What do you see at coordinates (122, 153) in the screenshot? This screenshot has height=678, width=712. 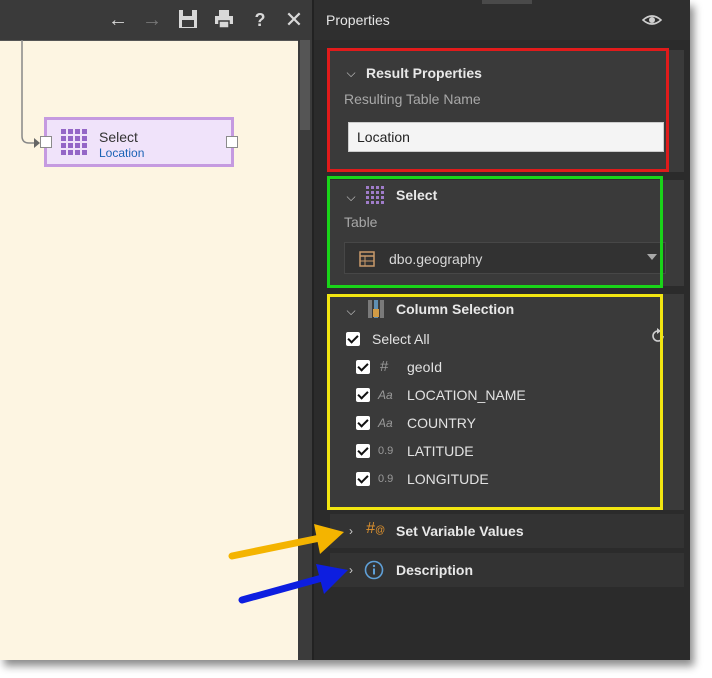 I see `node-subtitle: Location` at bounding box center [122, 153].